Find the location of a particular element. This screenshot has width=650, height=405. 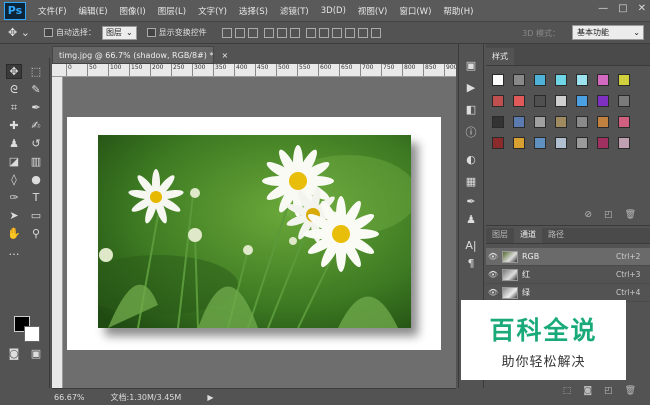

menu-edit: 编辑(E) is located at coordinates (93, 11).